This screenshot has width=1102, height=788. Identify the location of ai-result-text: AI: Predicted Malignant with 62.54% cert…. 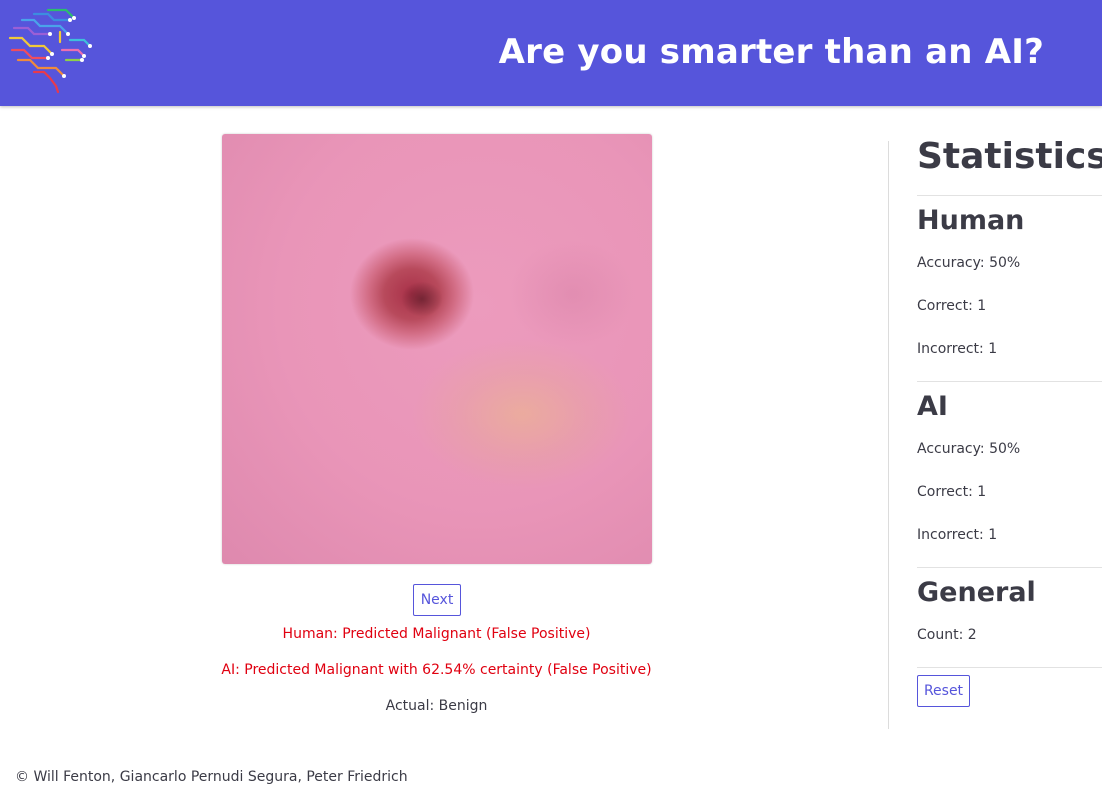
(436, 670).